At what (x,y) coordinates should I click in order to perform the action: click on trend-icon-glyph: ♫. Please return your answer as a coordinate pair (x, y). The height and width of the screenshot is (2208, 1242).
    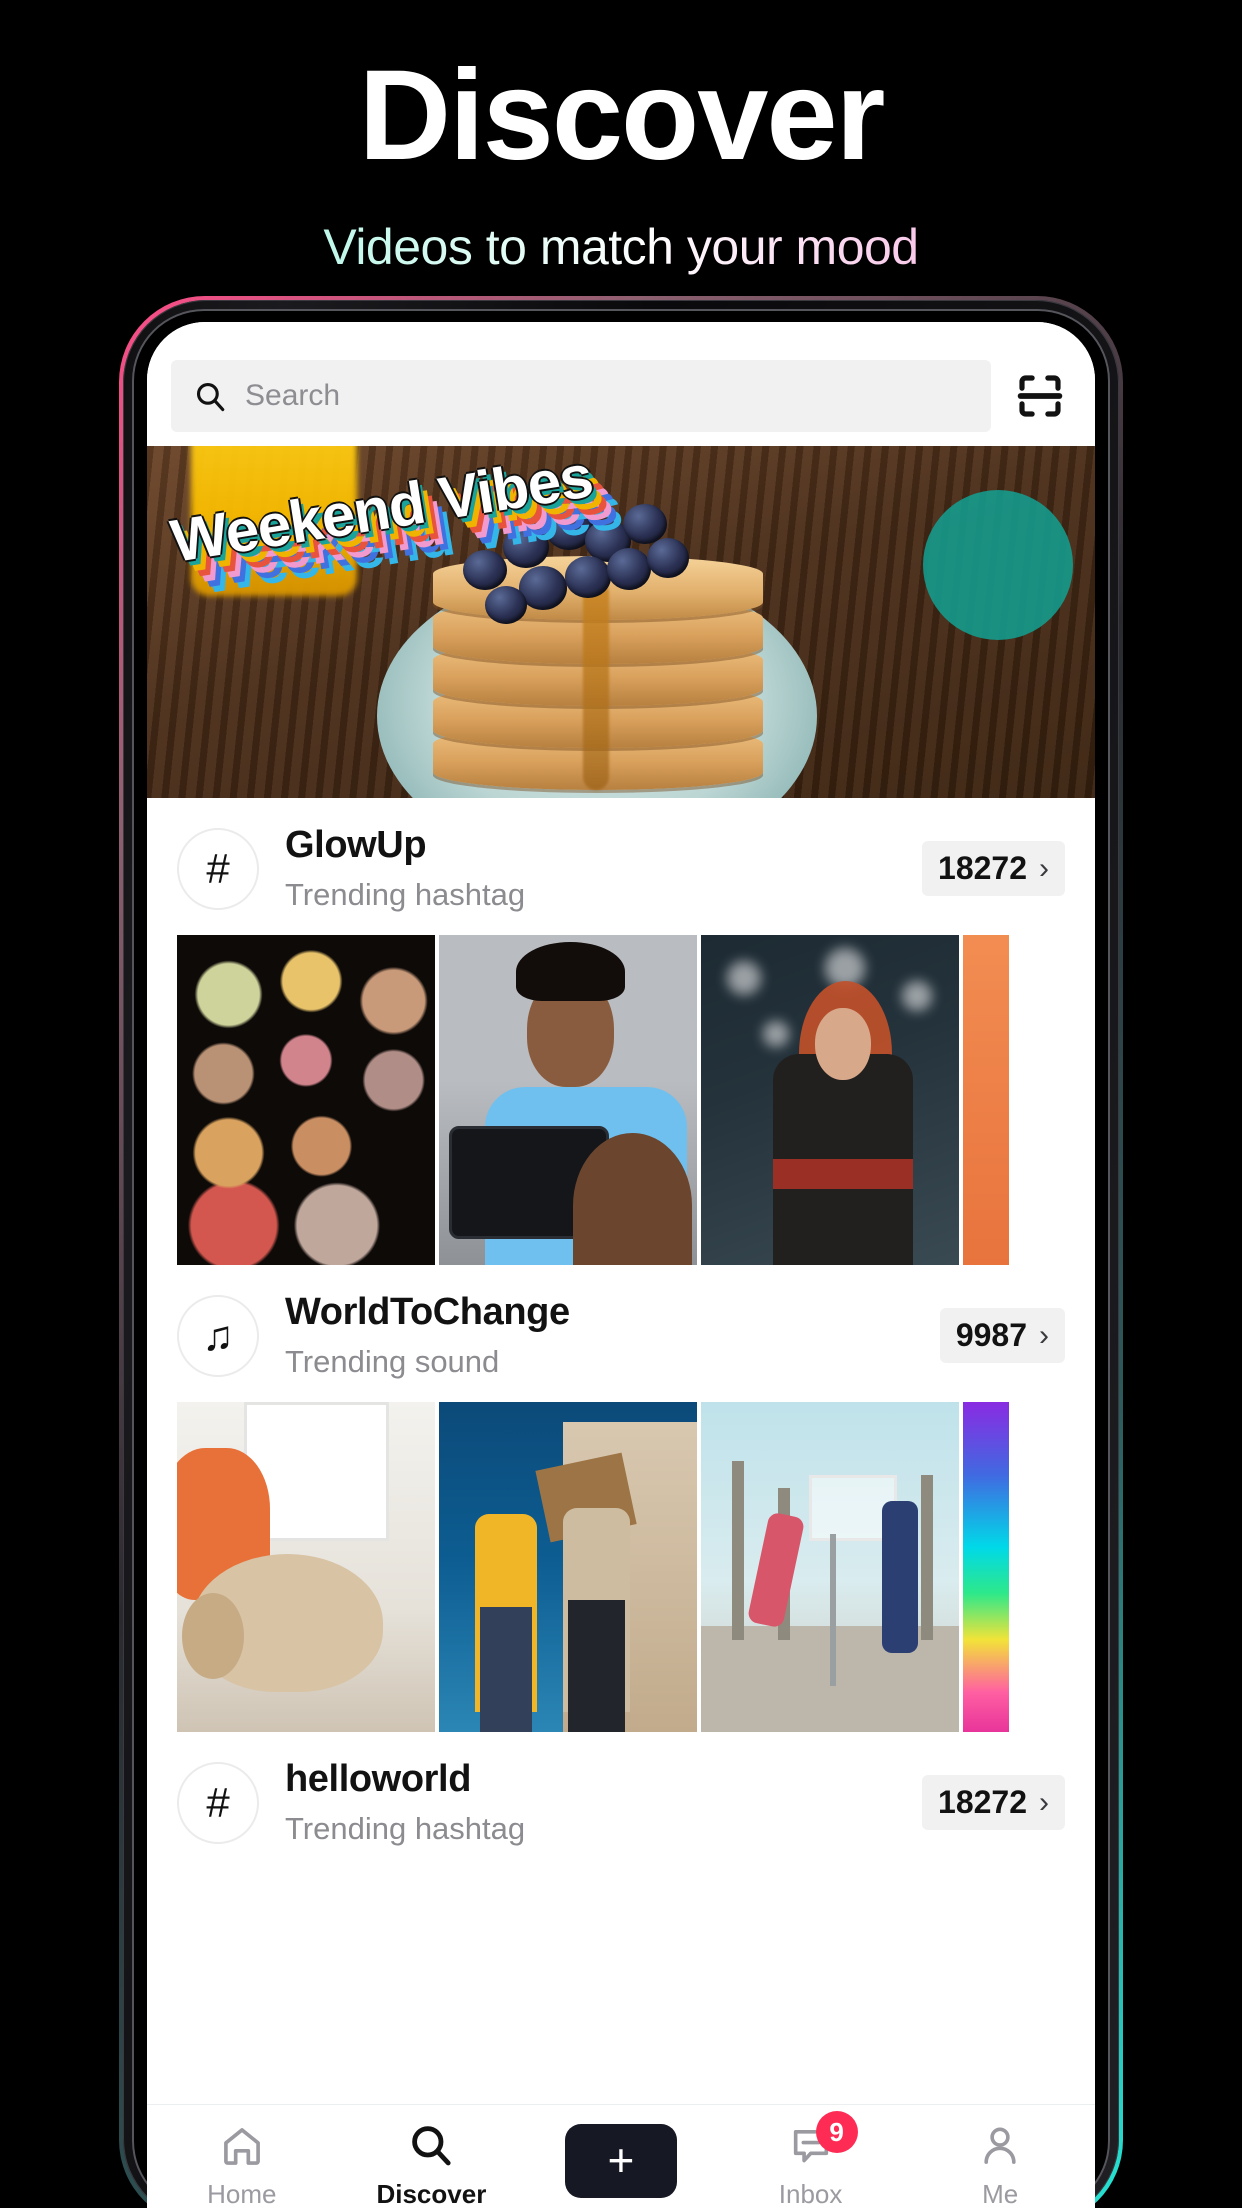
    Looking at the image, I should click on (218, 1335).